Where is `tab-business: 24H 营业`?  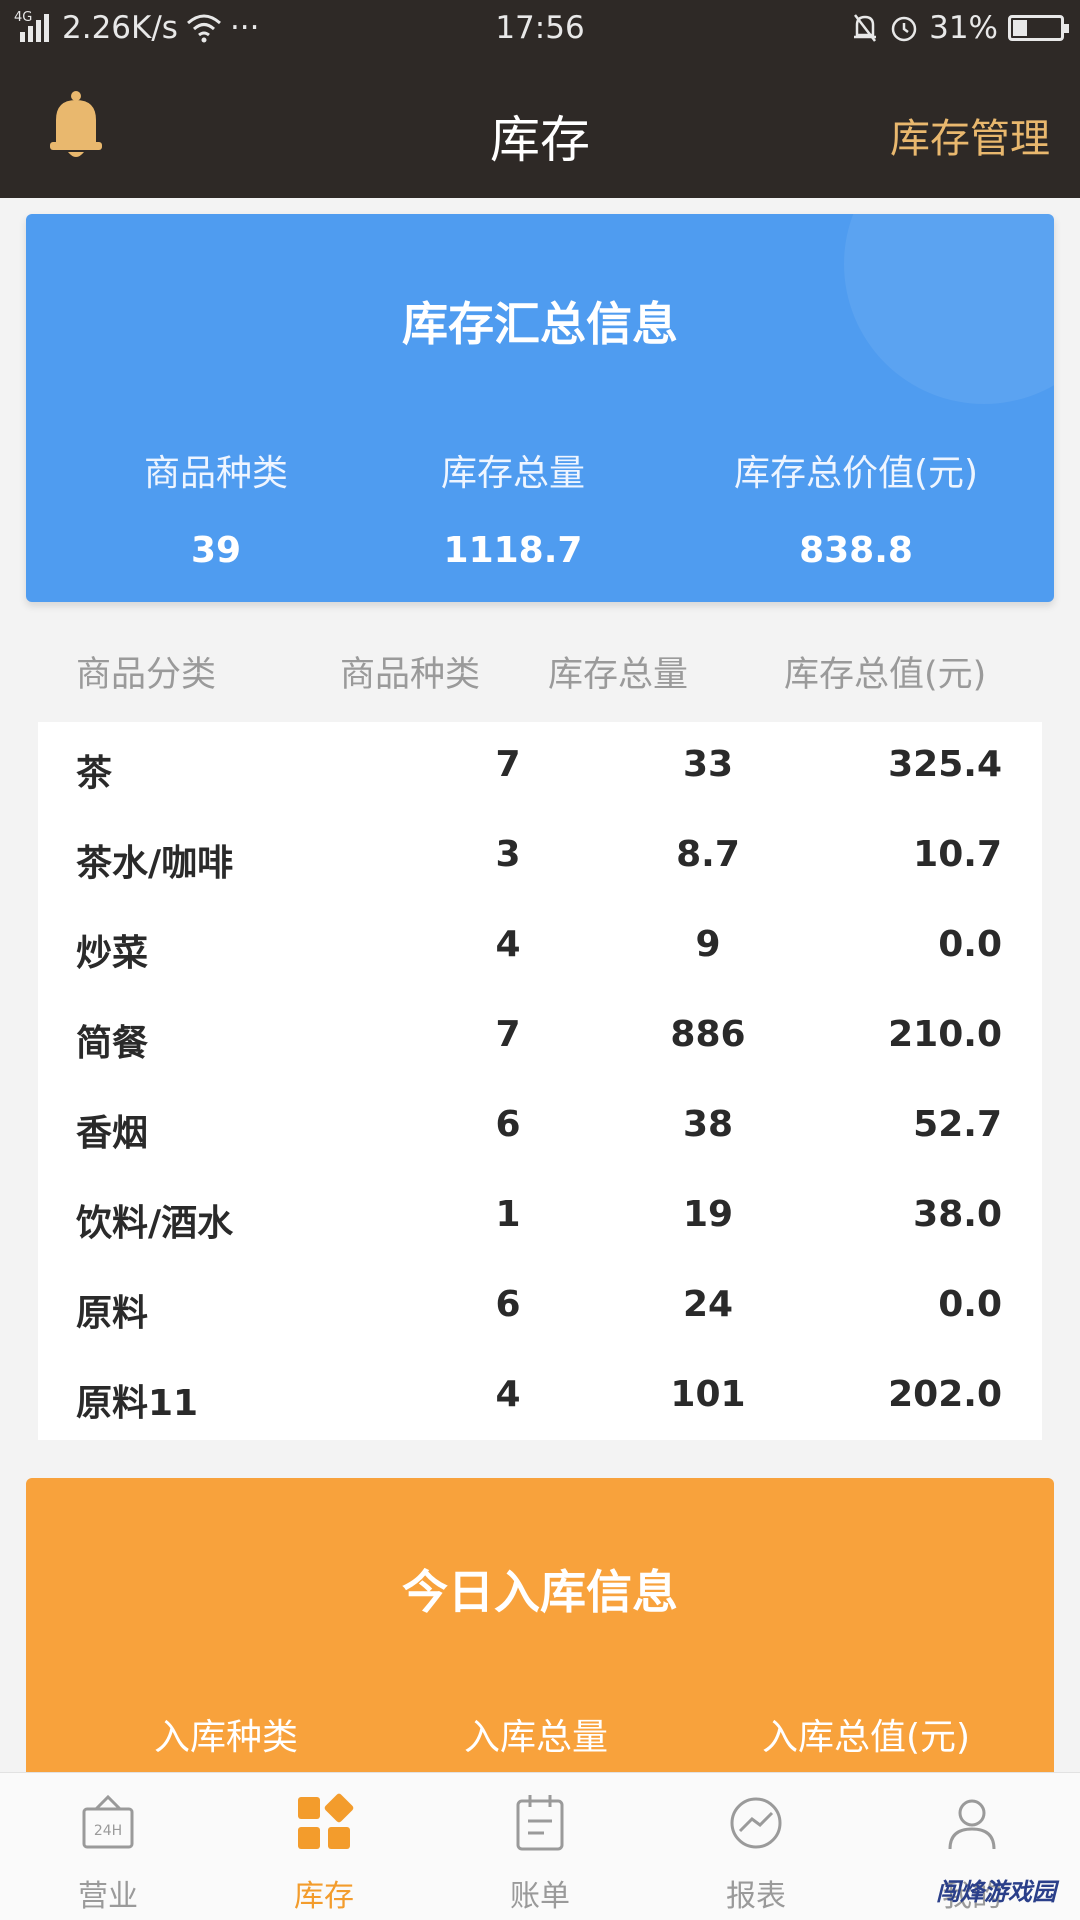 tab-business: 24H 营业 is located at coordinates (108, 1846).